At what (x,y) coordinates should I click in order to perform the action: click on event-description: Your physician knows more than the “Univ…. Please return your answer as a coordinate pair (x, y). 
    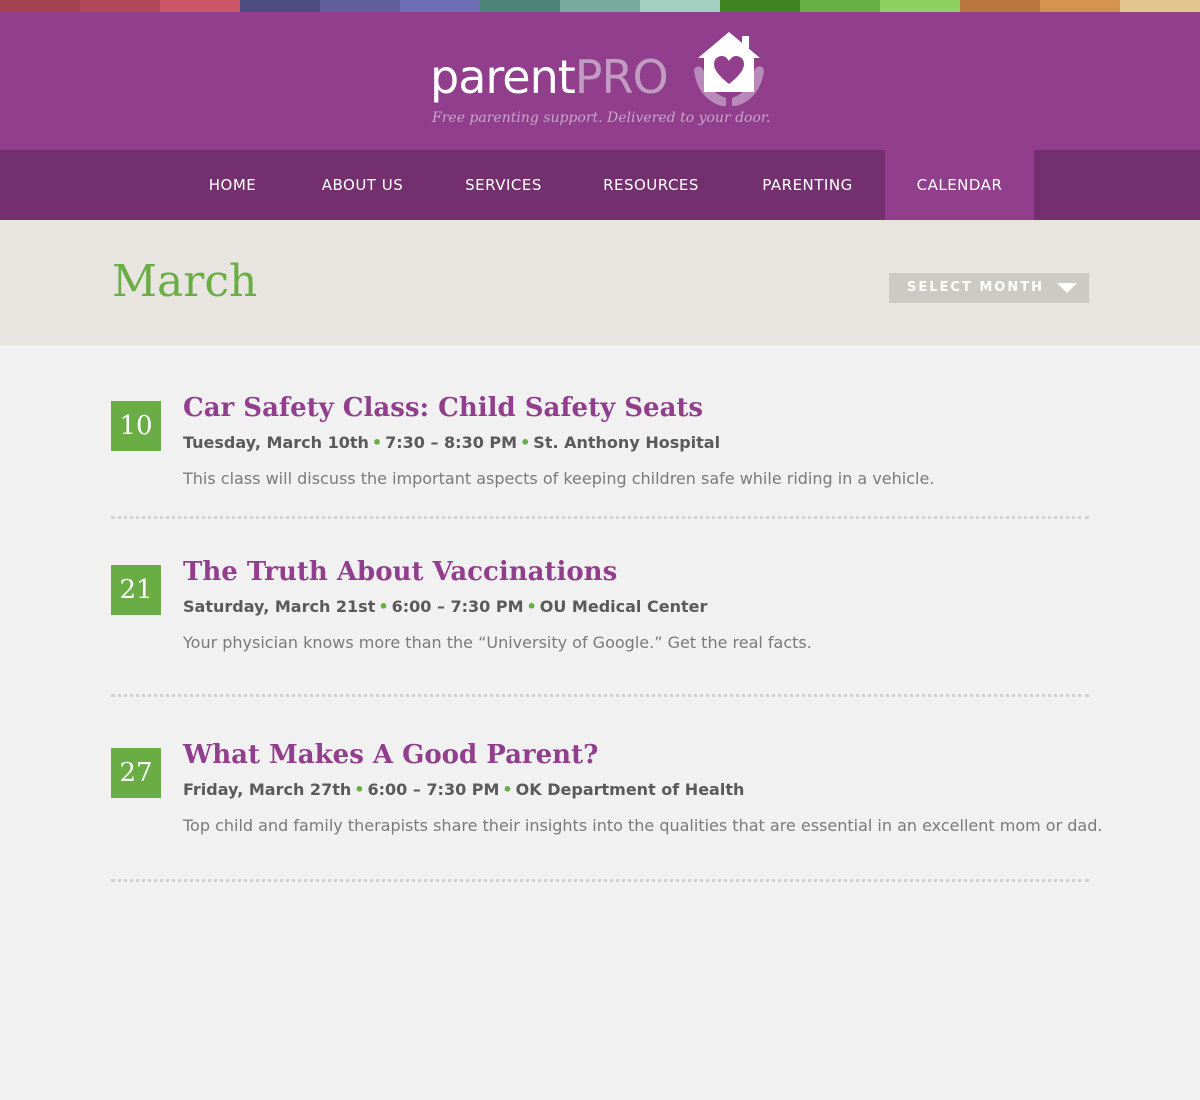
    Looking at the image, I should click on (497, 642).